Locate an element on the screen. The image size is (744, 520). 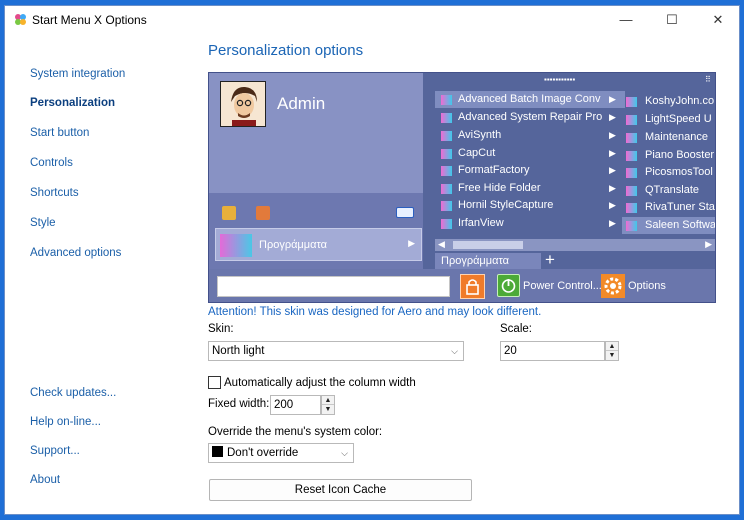
preview-search-box is located at coordinates (333, 286).